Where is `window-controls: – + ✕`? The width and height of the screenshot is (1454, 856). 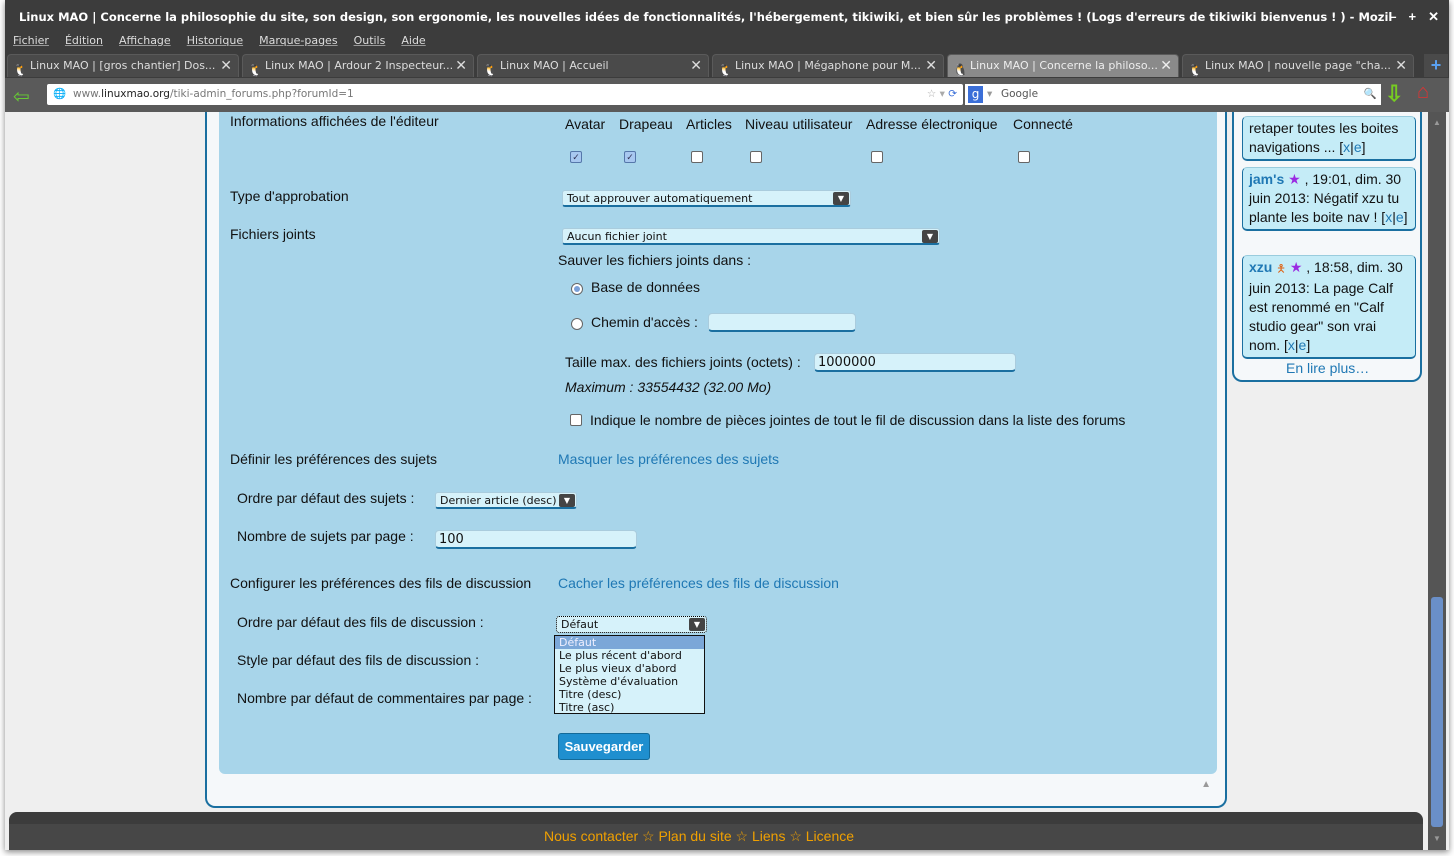 window-controls: – + ✕ is located at coordinates (1408, 17).